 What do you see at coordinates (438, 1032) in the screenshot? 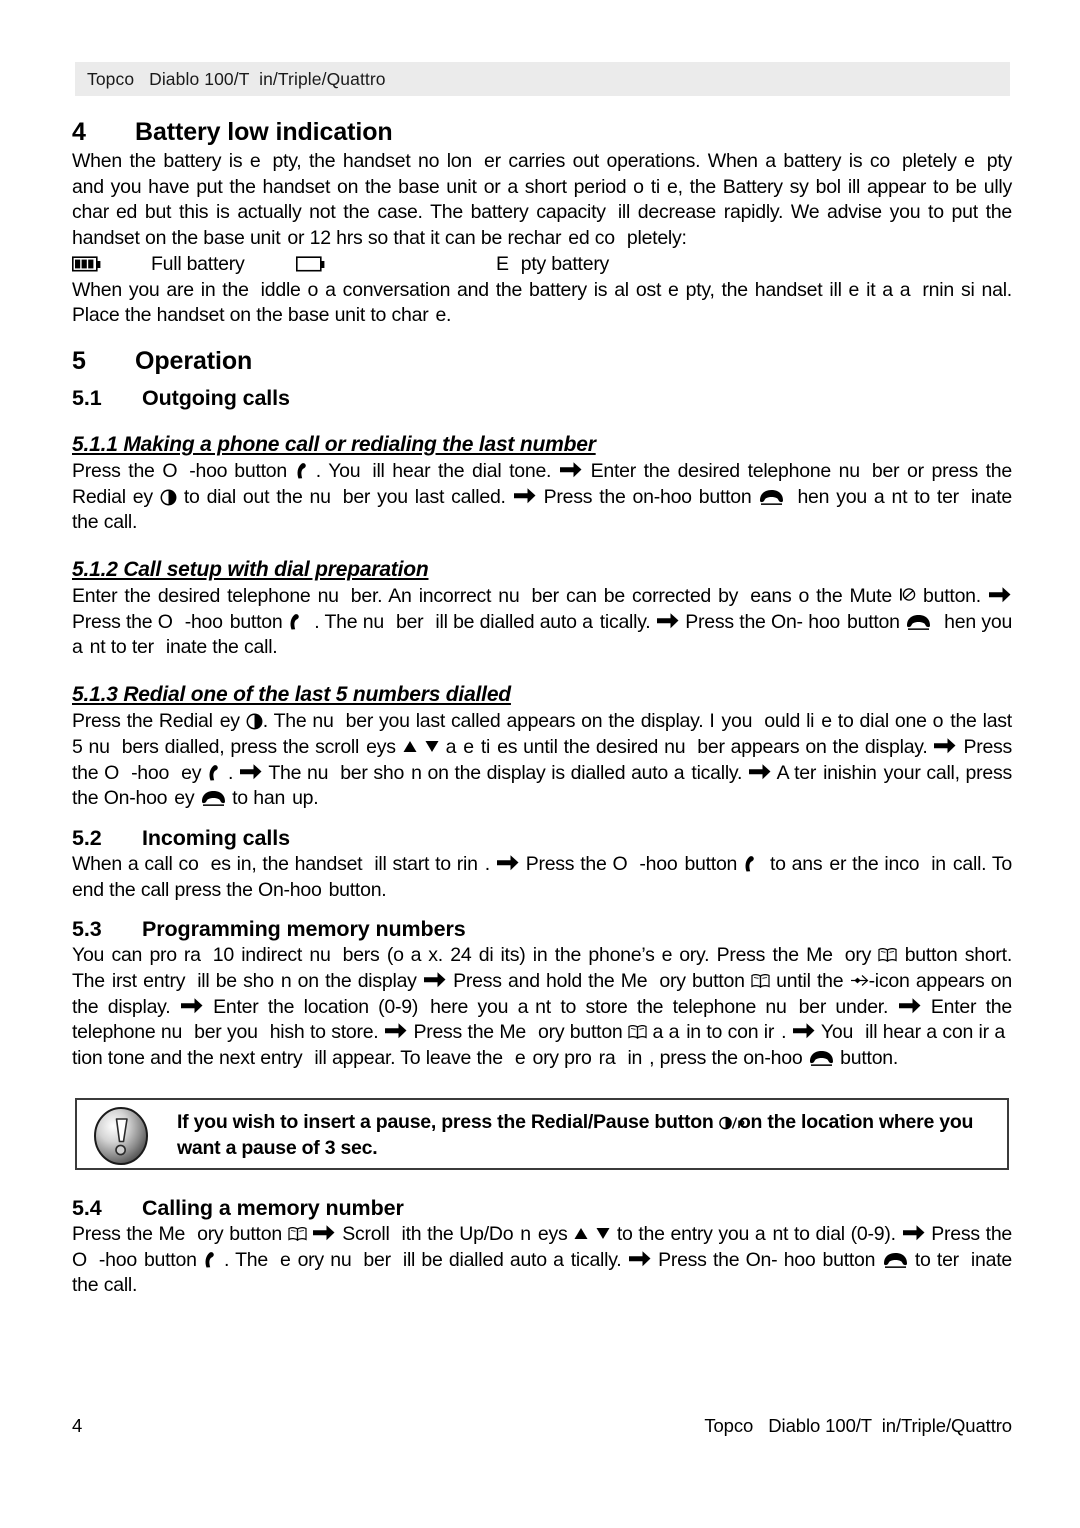
I see `text-run: Press` at bounding box center [438, 1032].